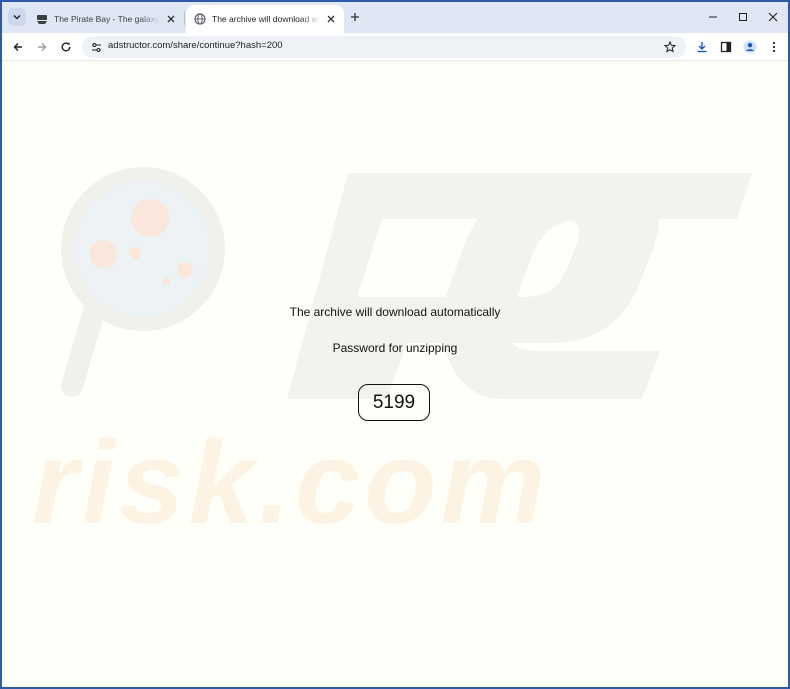 The height and width of the screenshot is (689, 790). I want to click on profile-icon, so click(750, 47).